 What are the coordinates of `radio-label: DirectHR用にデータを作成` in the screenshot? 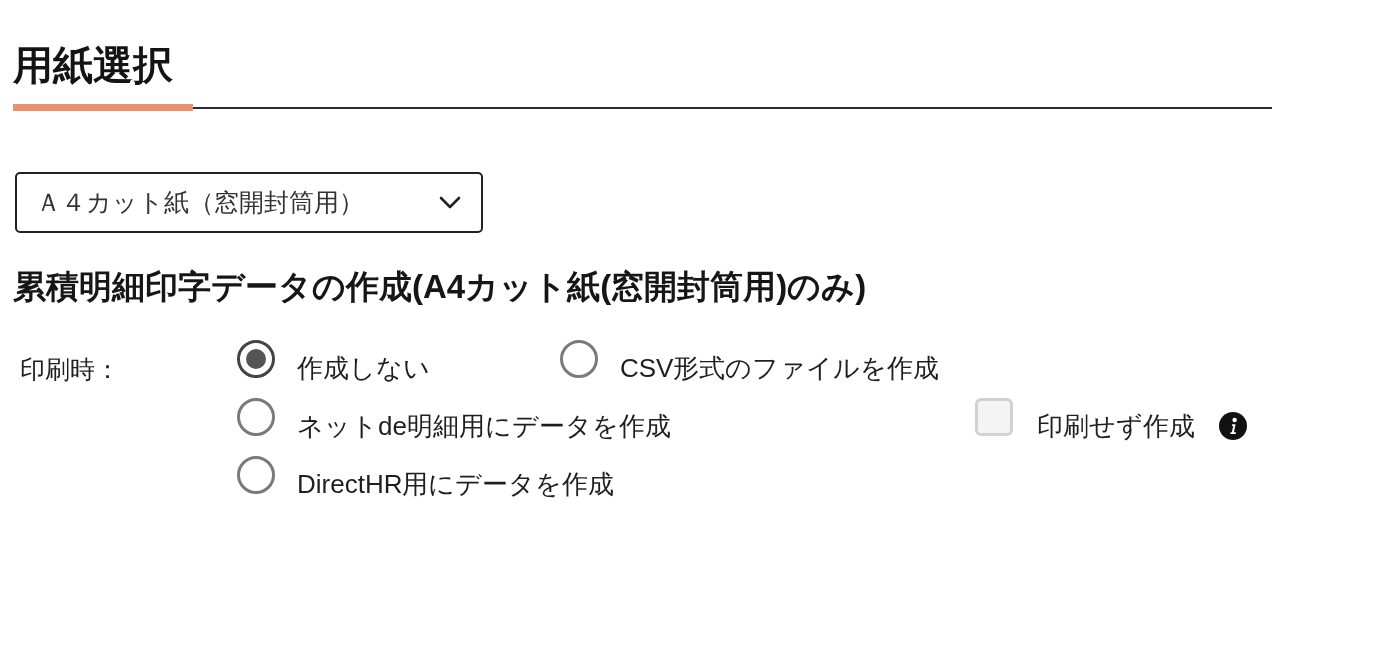 It's located at (456, 484).